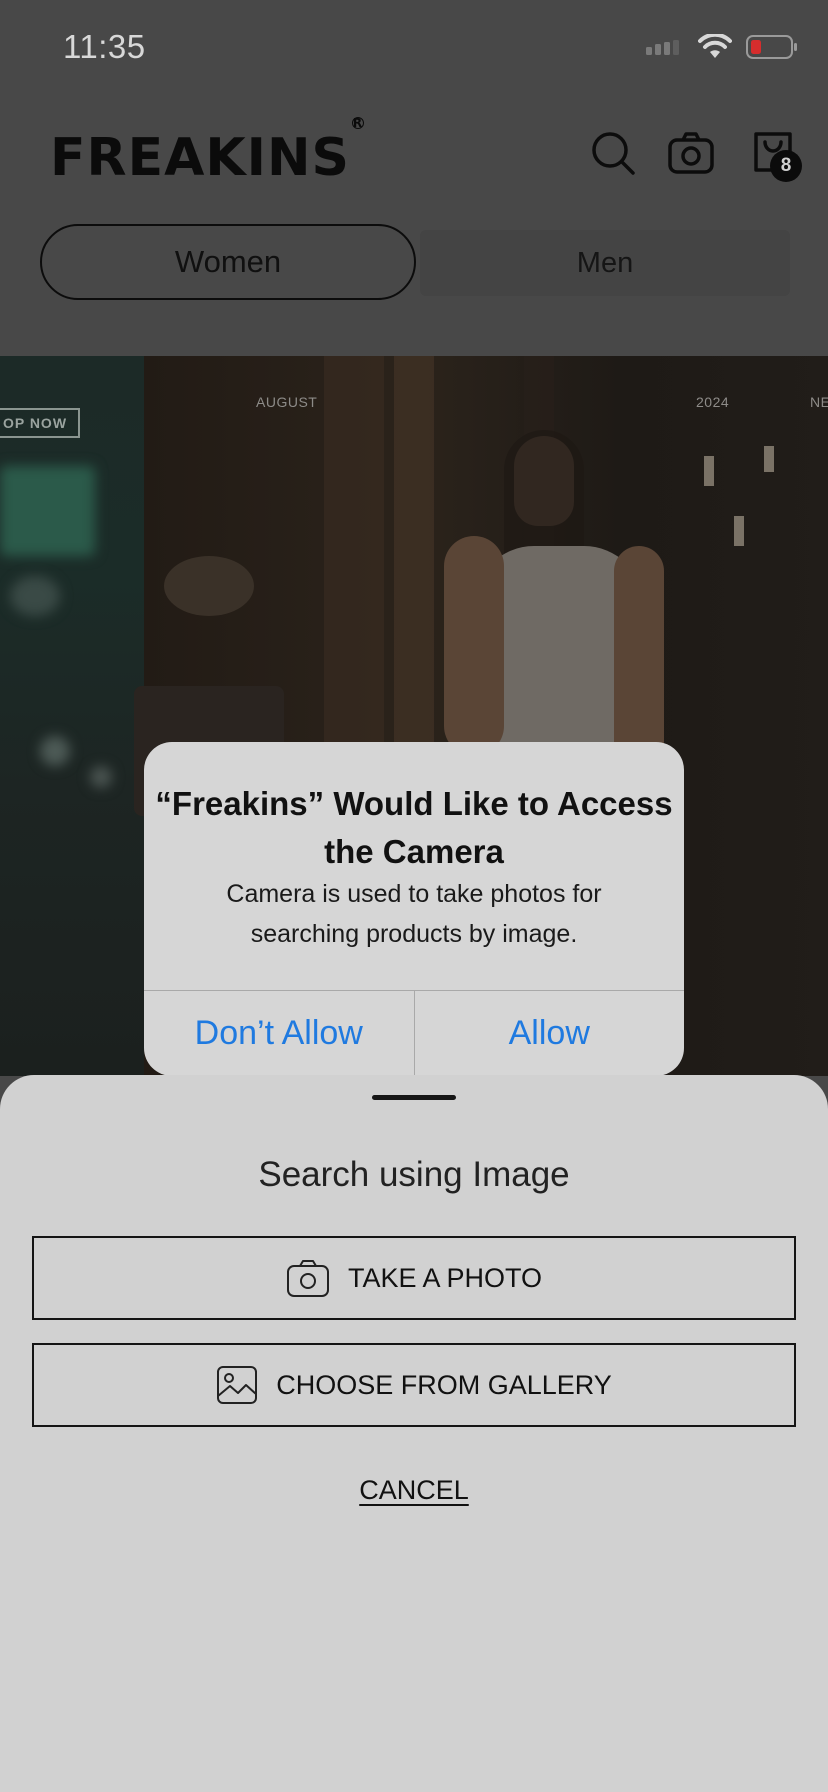 The image size is (828, 1792). What do you see at coordinates (414, 45) in the screenshot?
I see `status-bar: 11:35` at bounding box center [414, 45].